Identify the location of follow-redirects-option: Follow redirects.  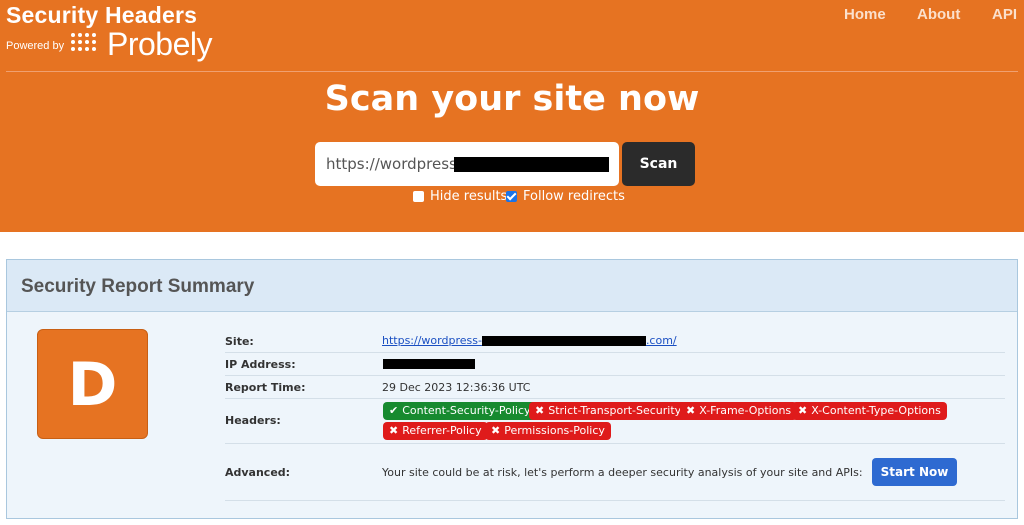
(565, 196).